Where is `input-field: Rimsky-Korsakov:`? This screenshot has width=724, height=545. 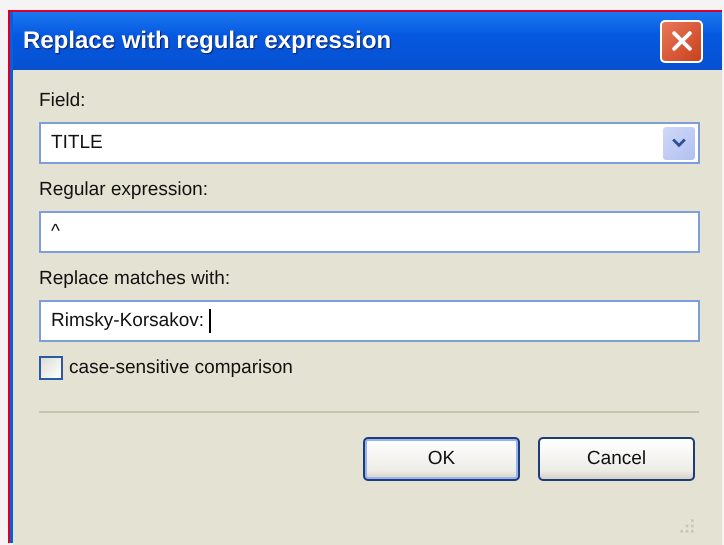 input-field: Rimsky-Korsakov: is located at coordinates (369, 321).